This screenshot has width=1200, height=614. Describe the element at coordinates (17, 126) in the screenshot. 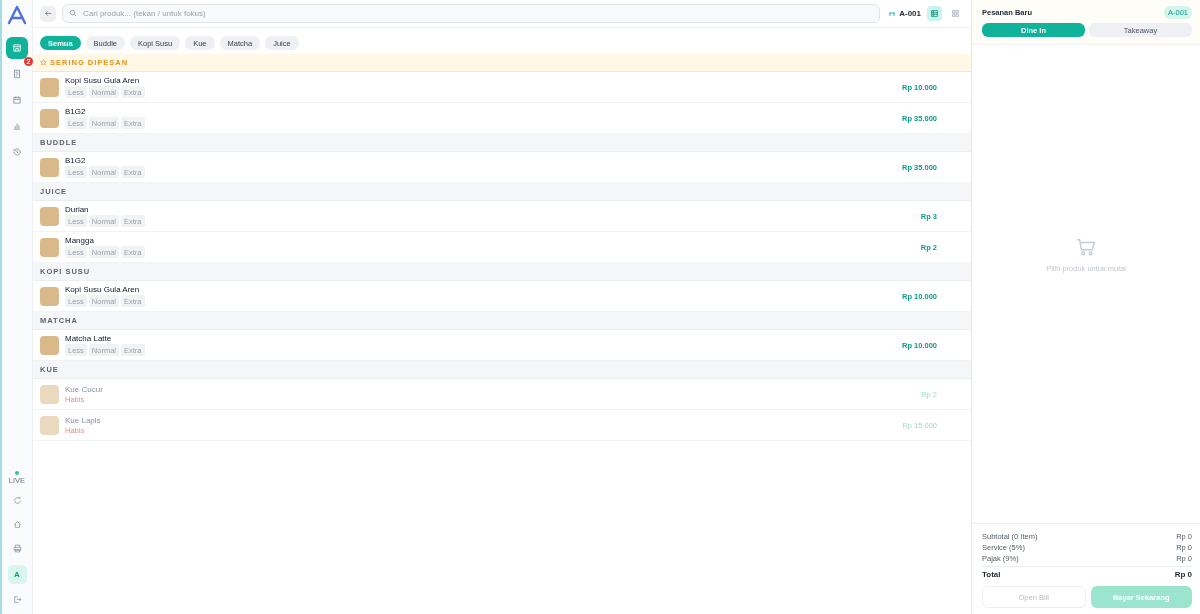

I see `bar-chart-icon` at that location.